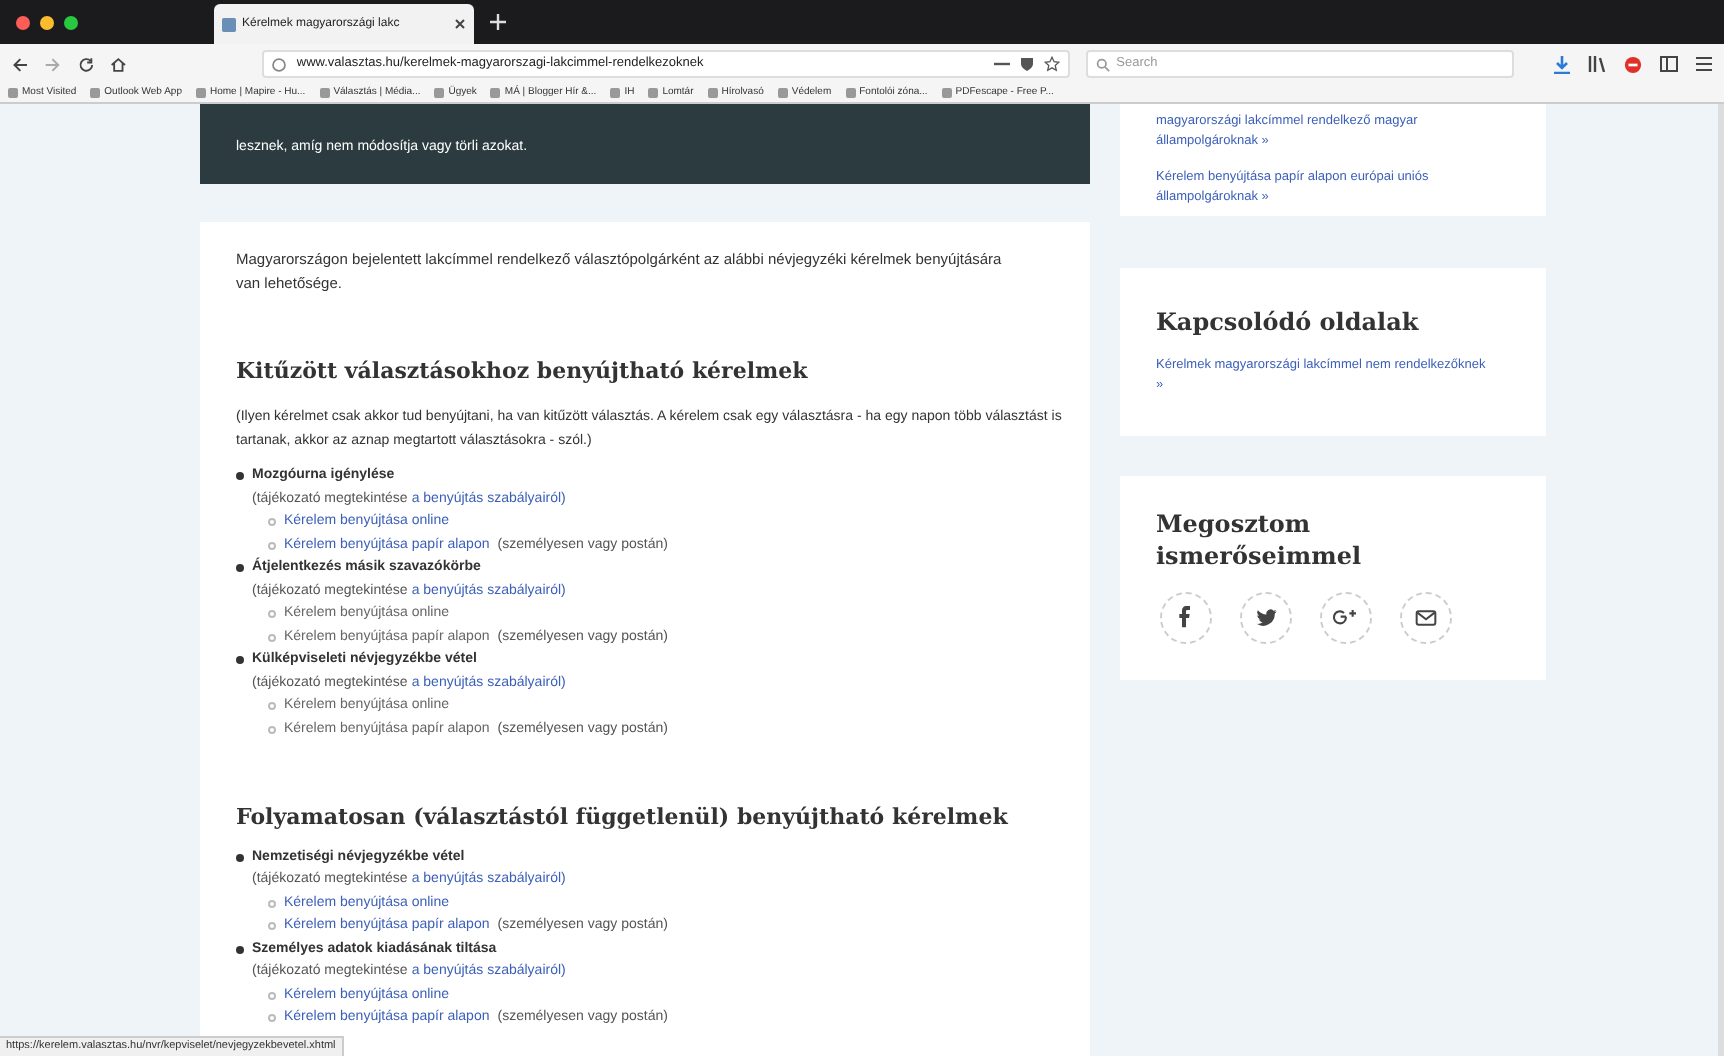  I want to click on reload-icon, so click(86, 64).